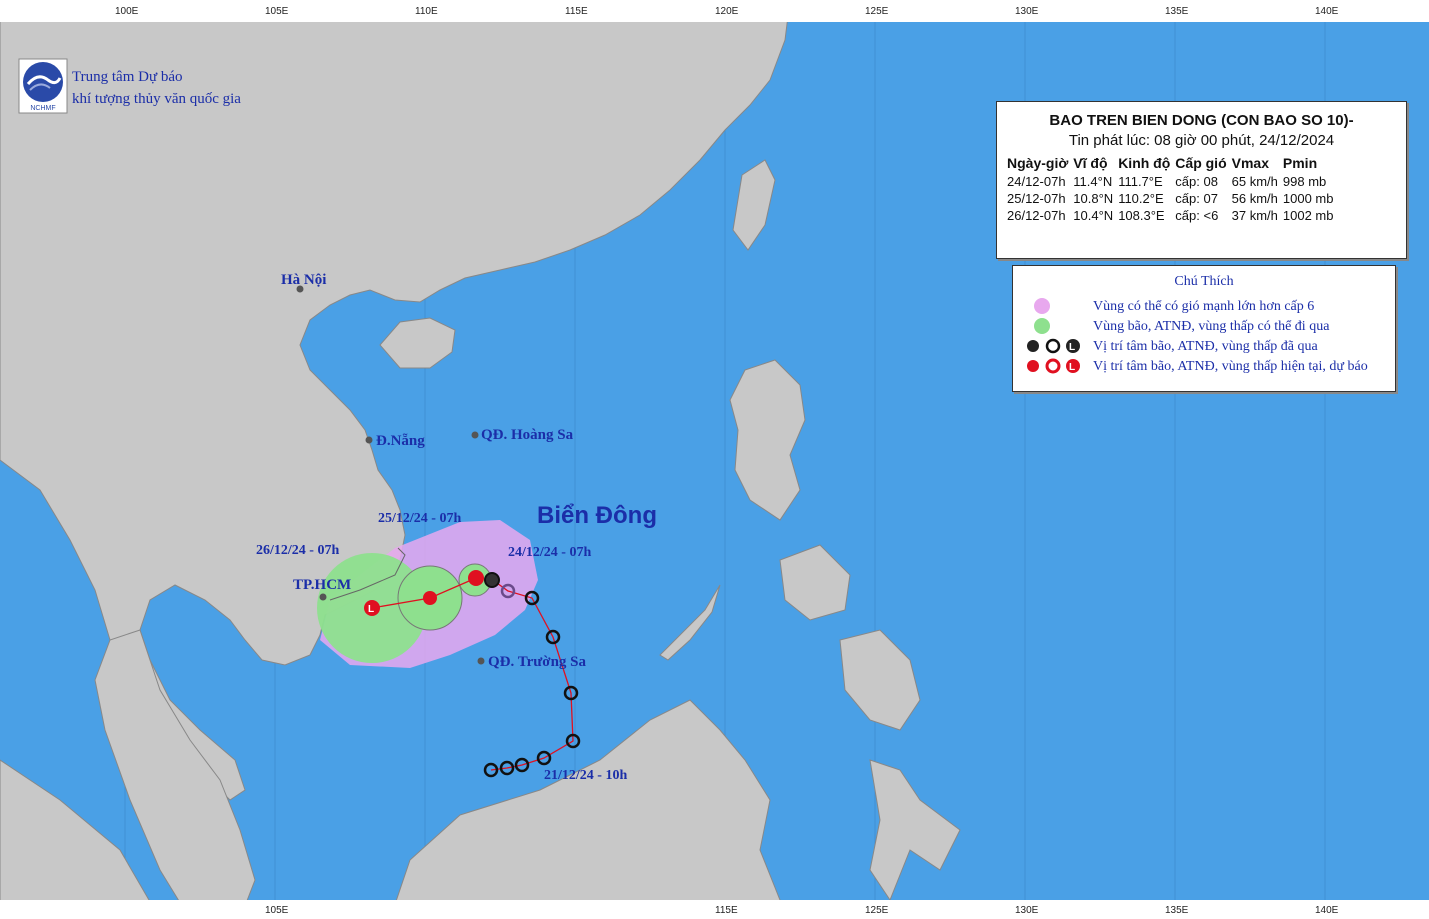 This screenshot has width=1429, height=919. Describe the element at coordinates (304, 280) in the screenshot. I see `place-hanoi: Hà Nội` at that location.